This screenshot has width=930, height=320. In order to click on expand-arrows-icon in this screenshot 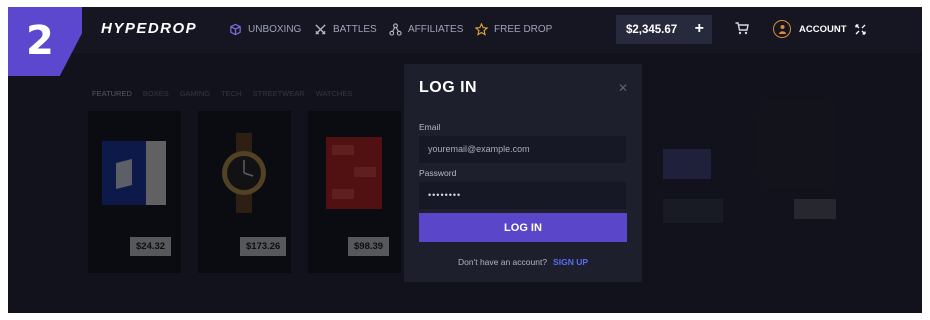, I will do `click(860, 29)`.